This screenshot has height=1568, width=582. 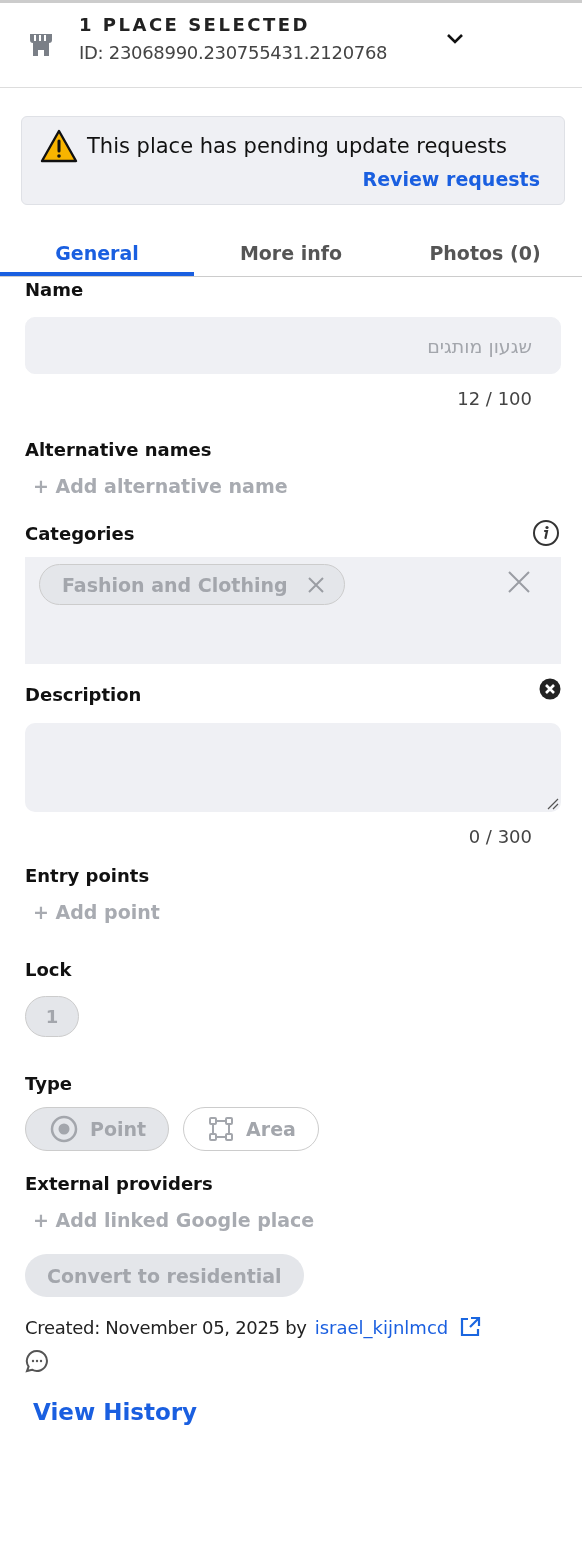 What do you see at coordinates (83, 694) in the screenshot?
I see `field-label: Description` at bounding box center [83, 694].